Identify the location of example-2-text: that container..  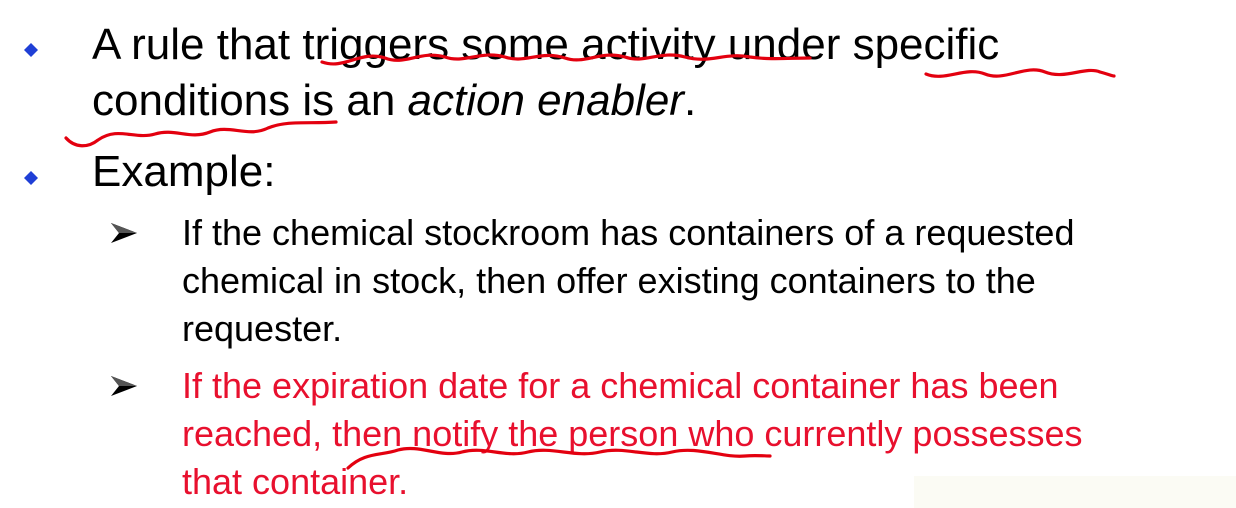
(295, 481).